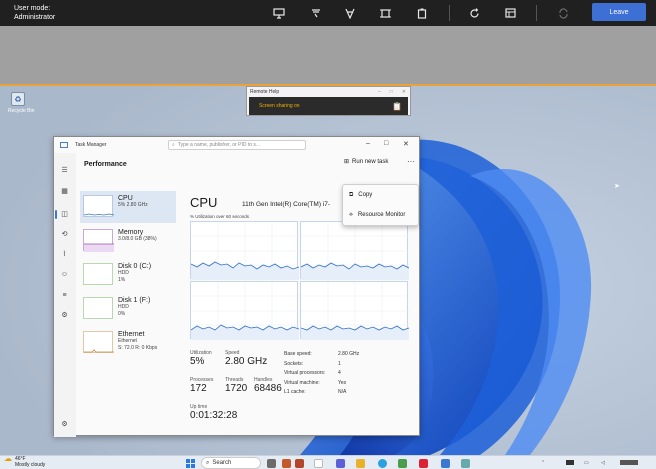 Image resolution: width=656 pixels, height=469 pixels. Describe the element at coordinates (24, 462) in the screenshot. I see `weather-widget: ☁ 46°F Mostly cloudy` at that location.